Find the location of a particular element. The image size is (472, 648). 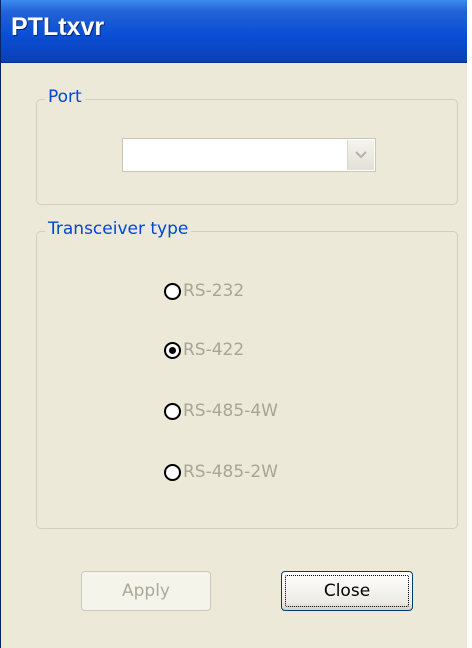

port-combobox is located at coordinates (249, 155).